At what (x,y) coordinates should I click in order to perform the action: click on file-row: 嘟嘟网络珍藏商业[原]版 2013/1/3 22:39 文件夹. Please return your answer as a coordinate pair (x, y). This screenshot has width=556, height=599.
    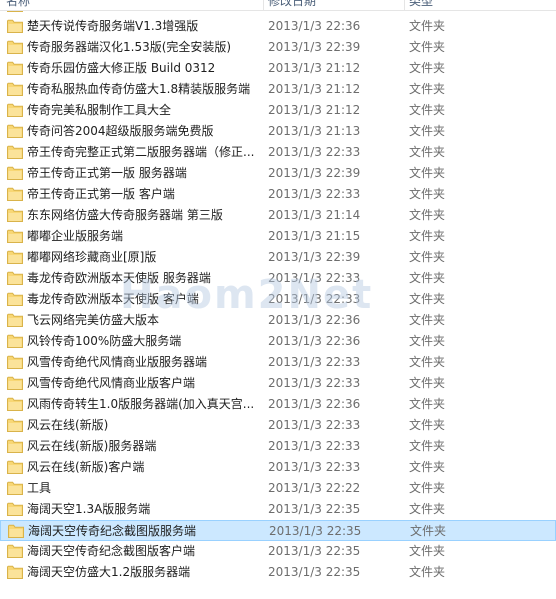
    Looking at the image, I should click on (278, 257).